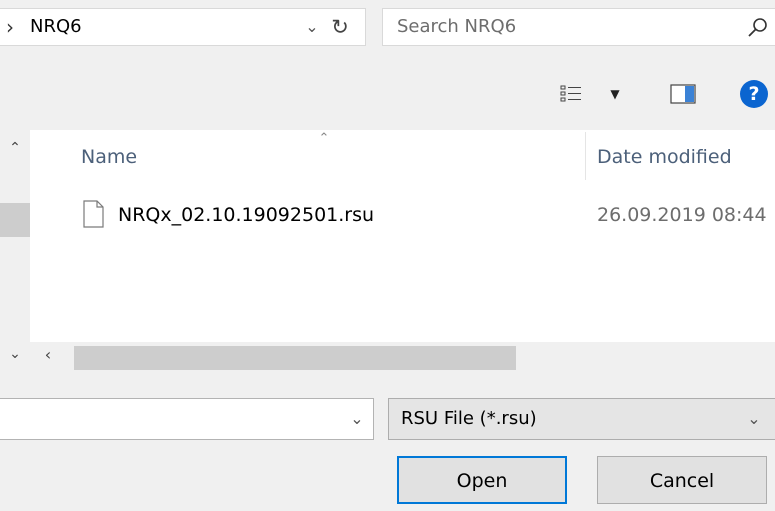 Image resolution: width=775 pixels, height=511 pixels. What do you see at coordinates (187, 419) in the screenshot?
I see `file-name-input: ⌄` at bounding box center [187, 419].